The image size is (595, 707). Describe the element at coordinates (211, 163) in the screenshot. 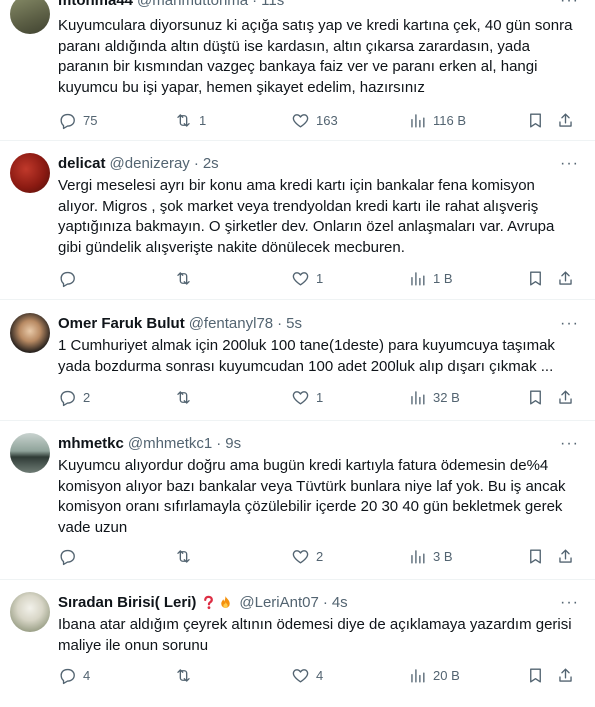

I see `timestamp: 2s` at that location.